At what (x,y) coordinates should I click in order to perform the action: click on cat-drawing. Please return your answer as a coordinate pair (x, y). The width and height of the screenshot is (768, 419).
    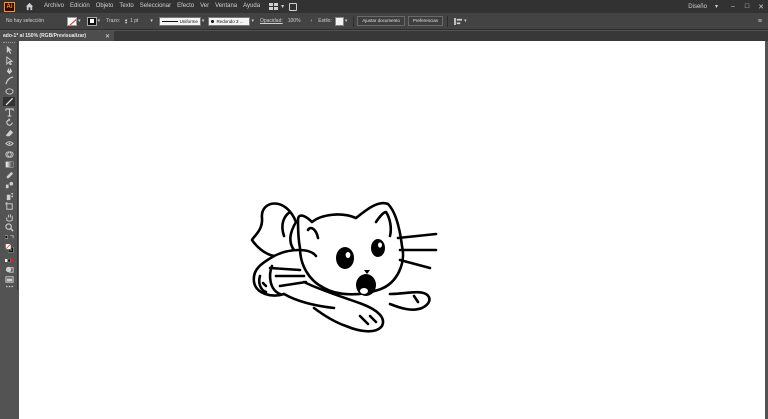
    Looking at the image, I should click on (345, 269).